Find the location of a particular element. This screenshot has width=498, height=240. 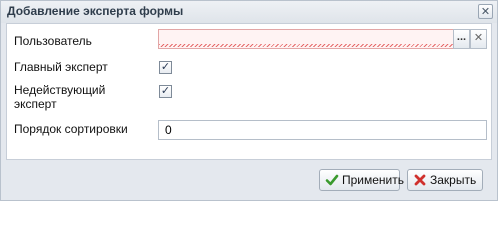

clear-button: ✕ is located at coordinates (478, 39).